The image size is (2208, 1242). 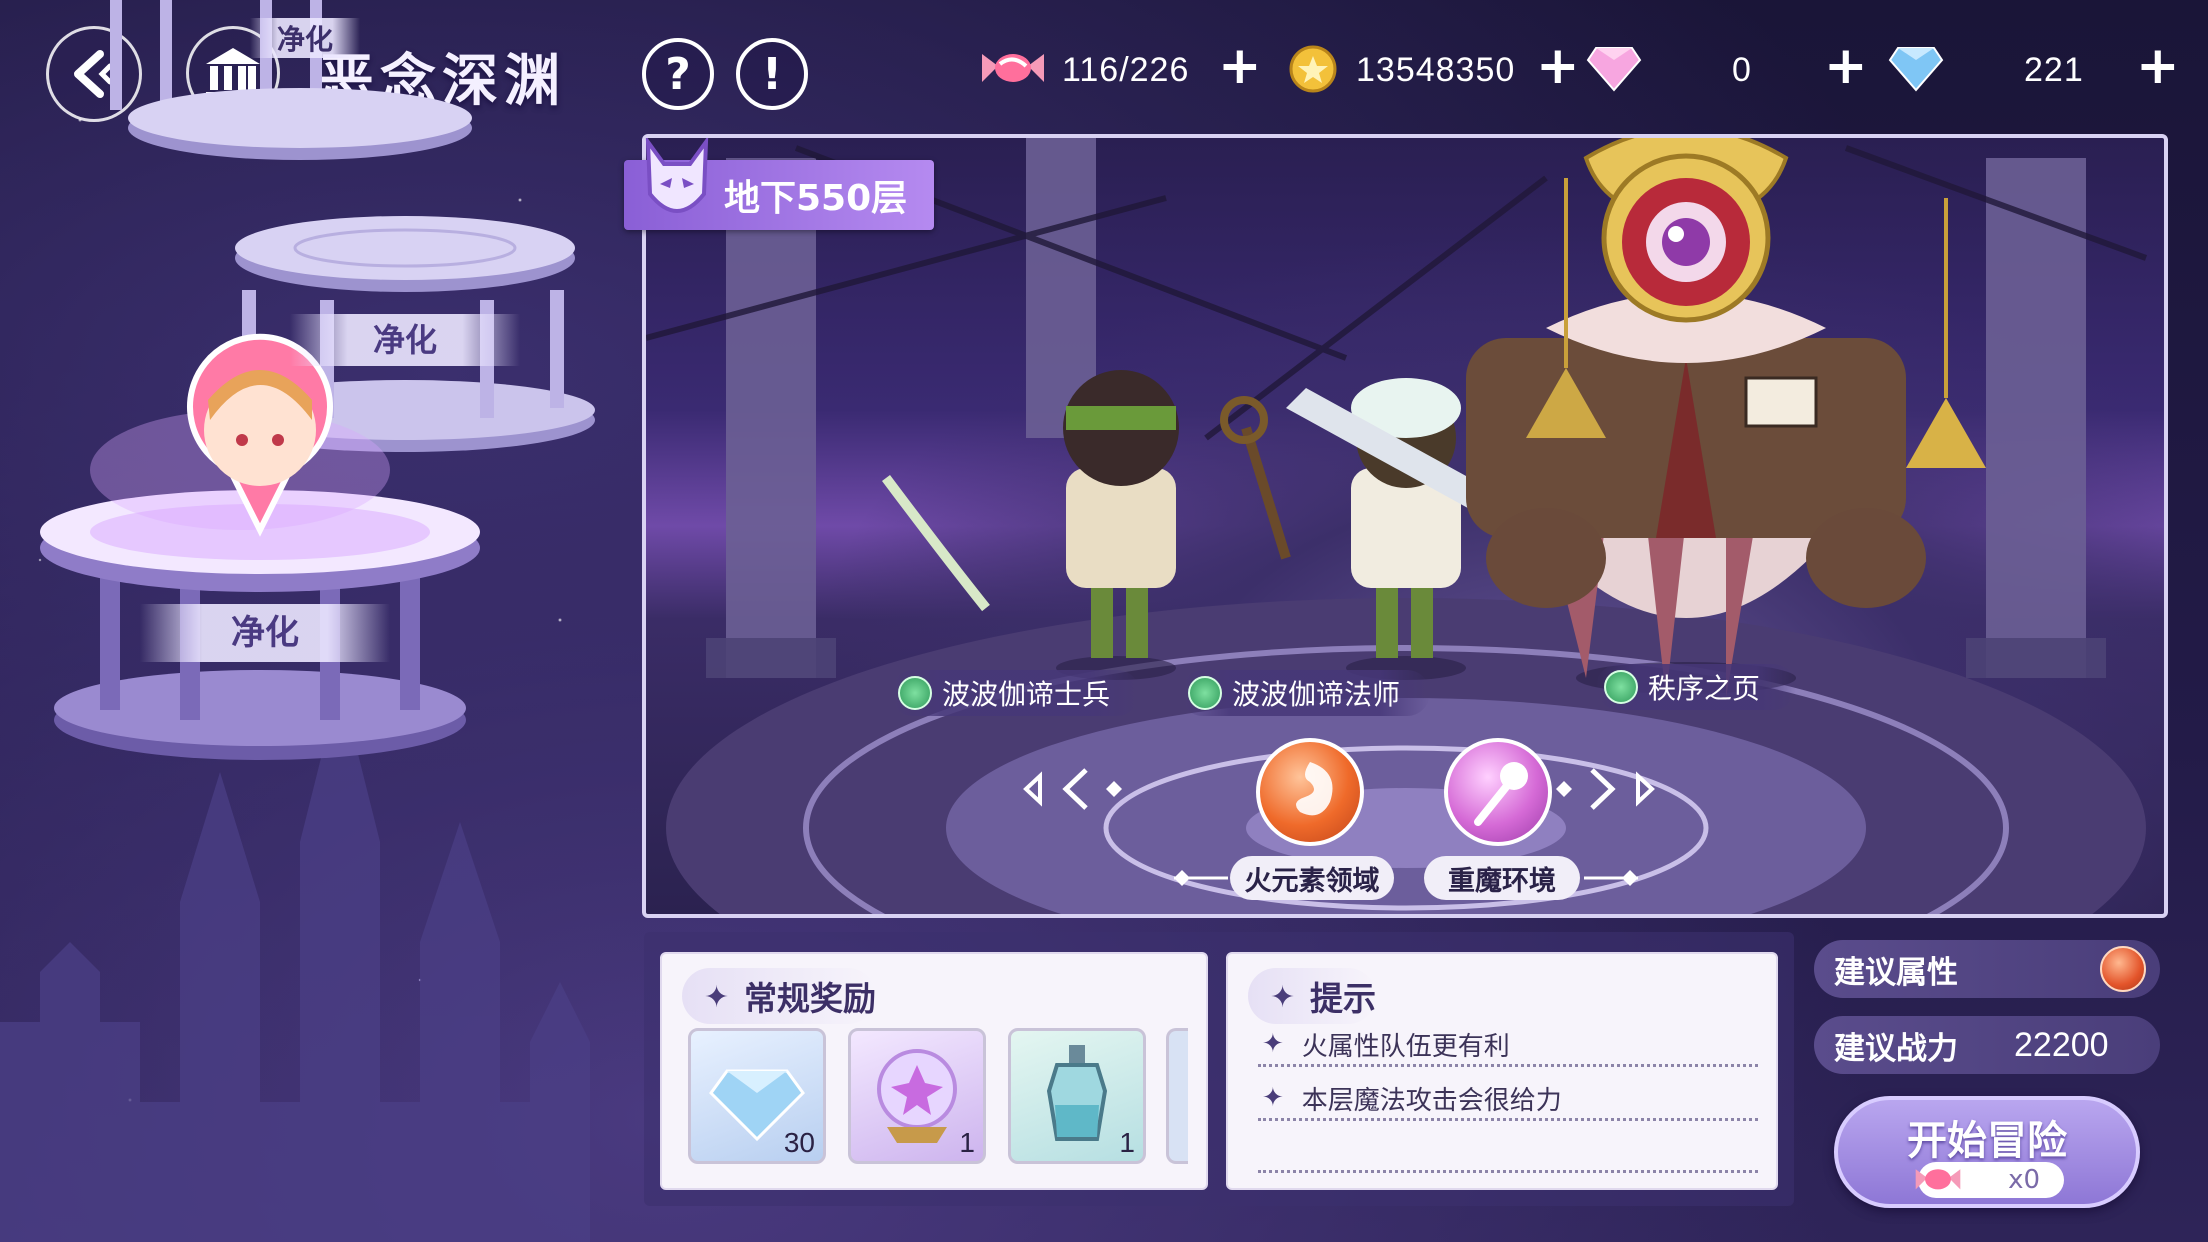 I want to click on stamina-value: 116/226, so click(x=1126, y=69).